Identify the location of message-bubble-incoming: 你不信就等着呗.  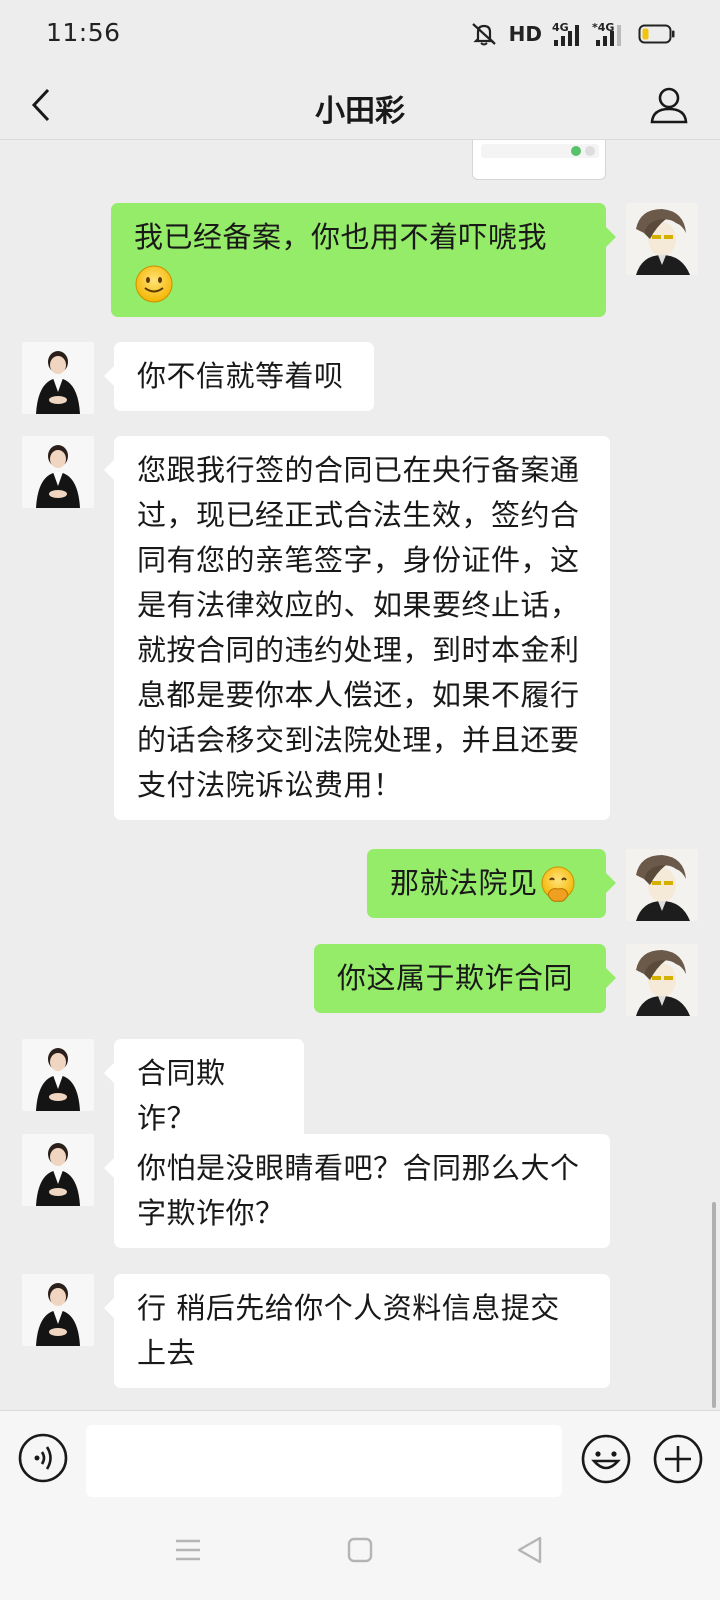
(239, 376).